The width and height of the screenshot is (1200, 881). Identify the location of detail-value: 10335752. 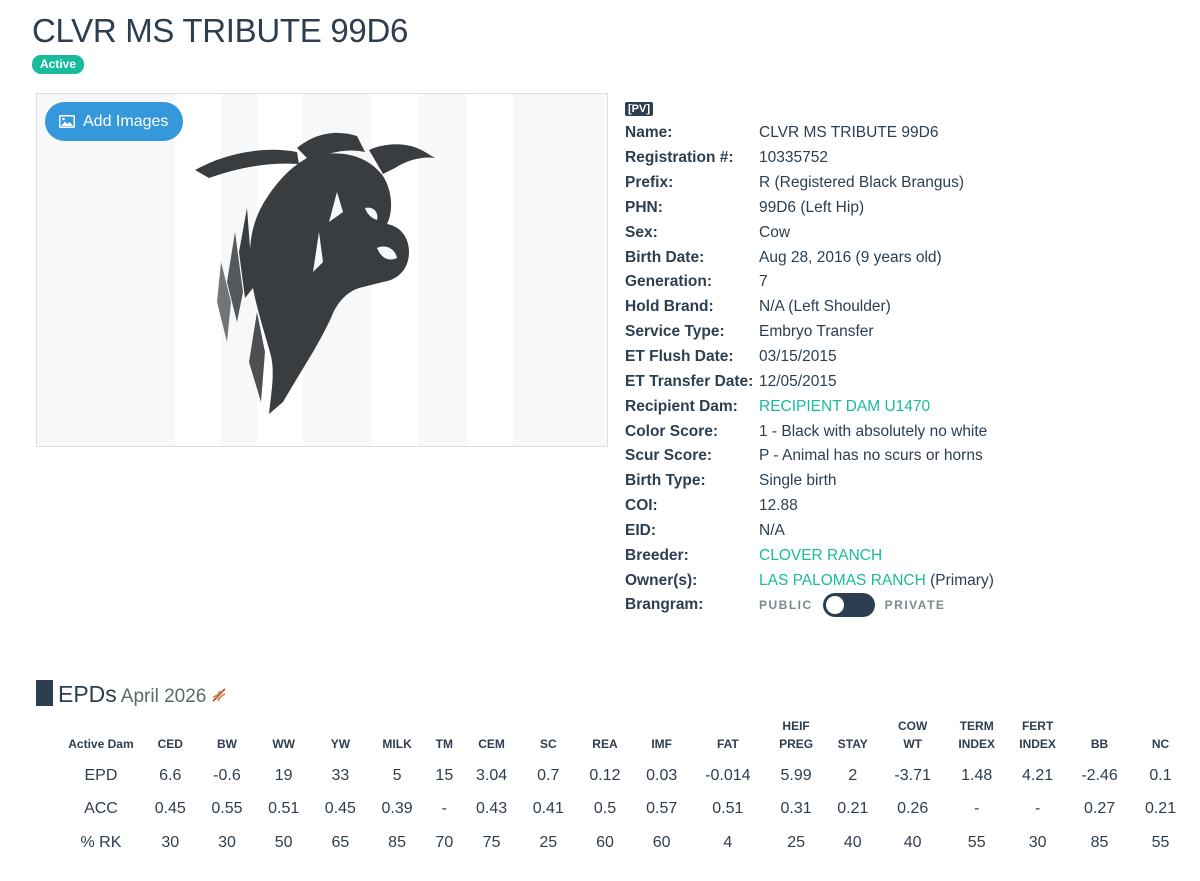
(793, 158).